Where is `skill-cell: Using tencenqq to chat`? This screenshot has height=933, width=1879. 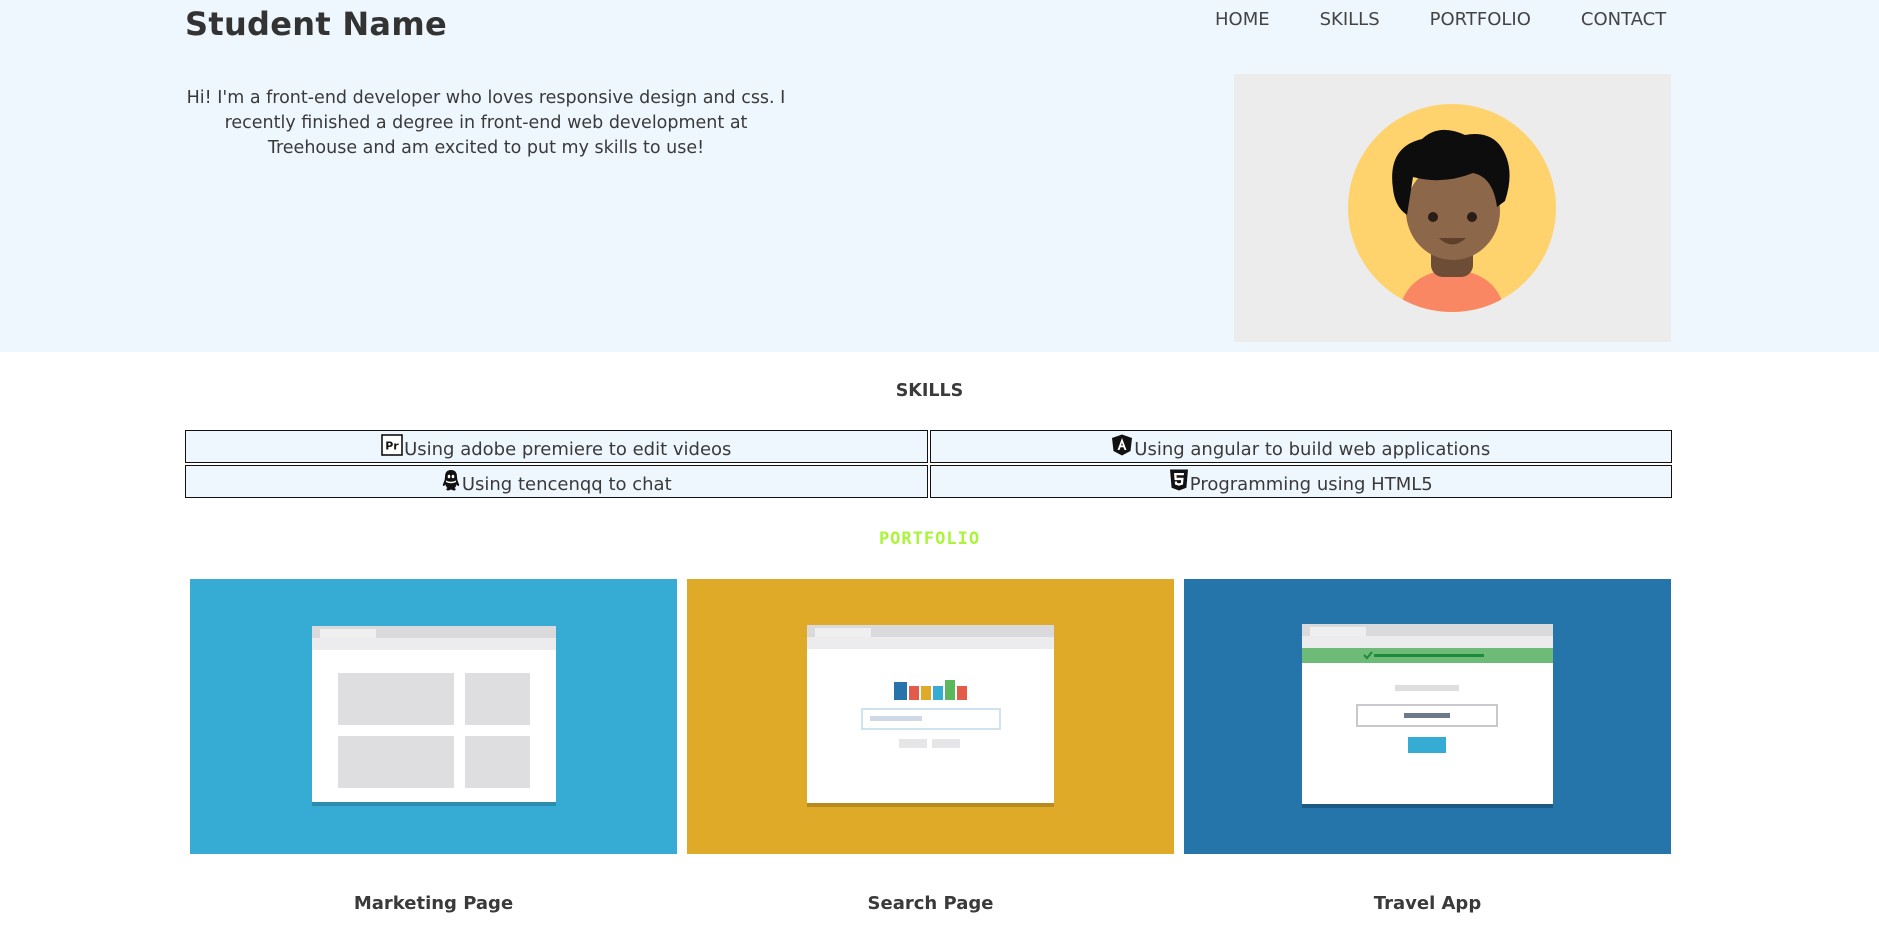
skill-cell: Using tencenqq to chat is located at coordinates (556, 481).